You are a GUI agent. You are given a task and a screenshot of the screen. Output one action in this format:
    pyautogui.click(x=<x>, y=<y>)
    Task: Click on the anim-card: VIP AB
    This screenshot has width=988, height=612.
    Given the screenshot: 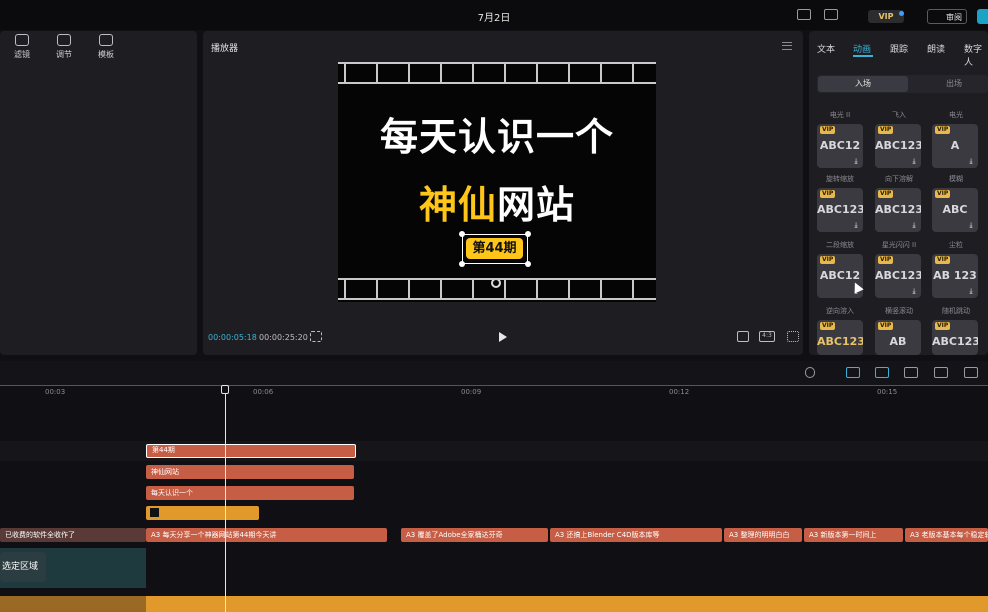 What is the action you would take?
    pyautogui.click(x=898, y=337)
    